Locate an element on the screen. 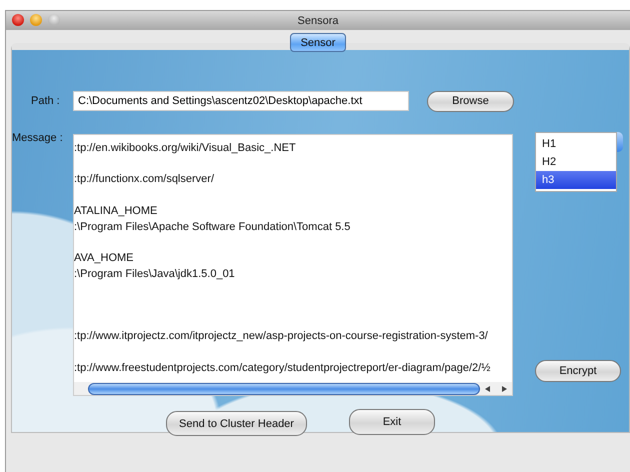  path-field: C:\Documents and Settings\ascentz02\Desktop\apache.txt is located at coordinates (241, 101).